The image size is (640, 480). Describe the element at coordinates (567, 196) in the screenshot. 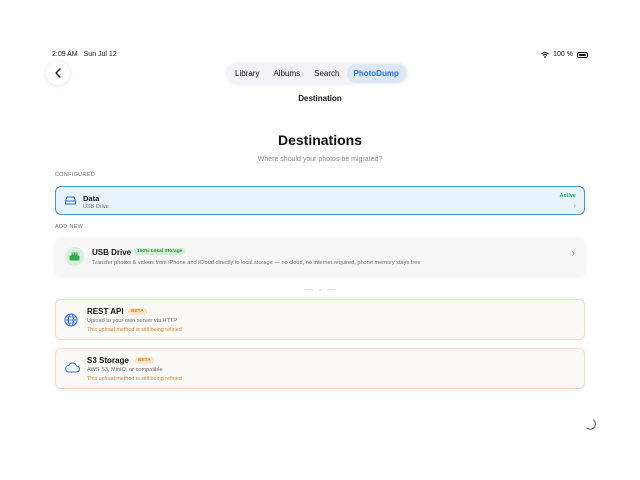

I see `status-badge: Active` at that location.